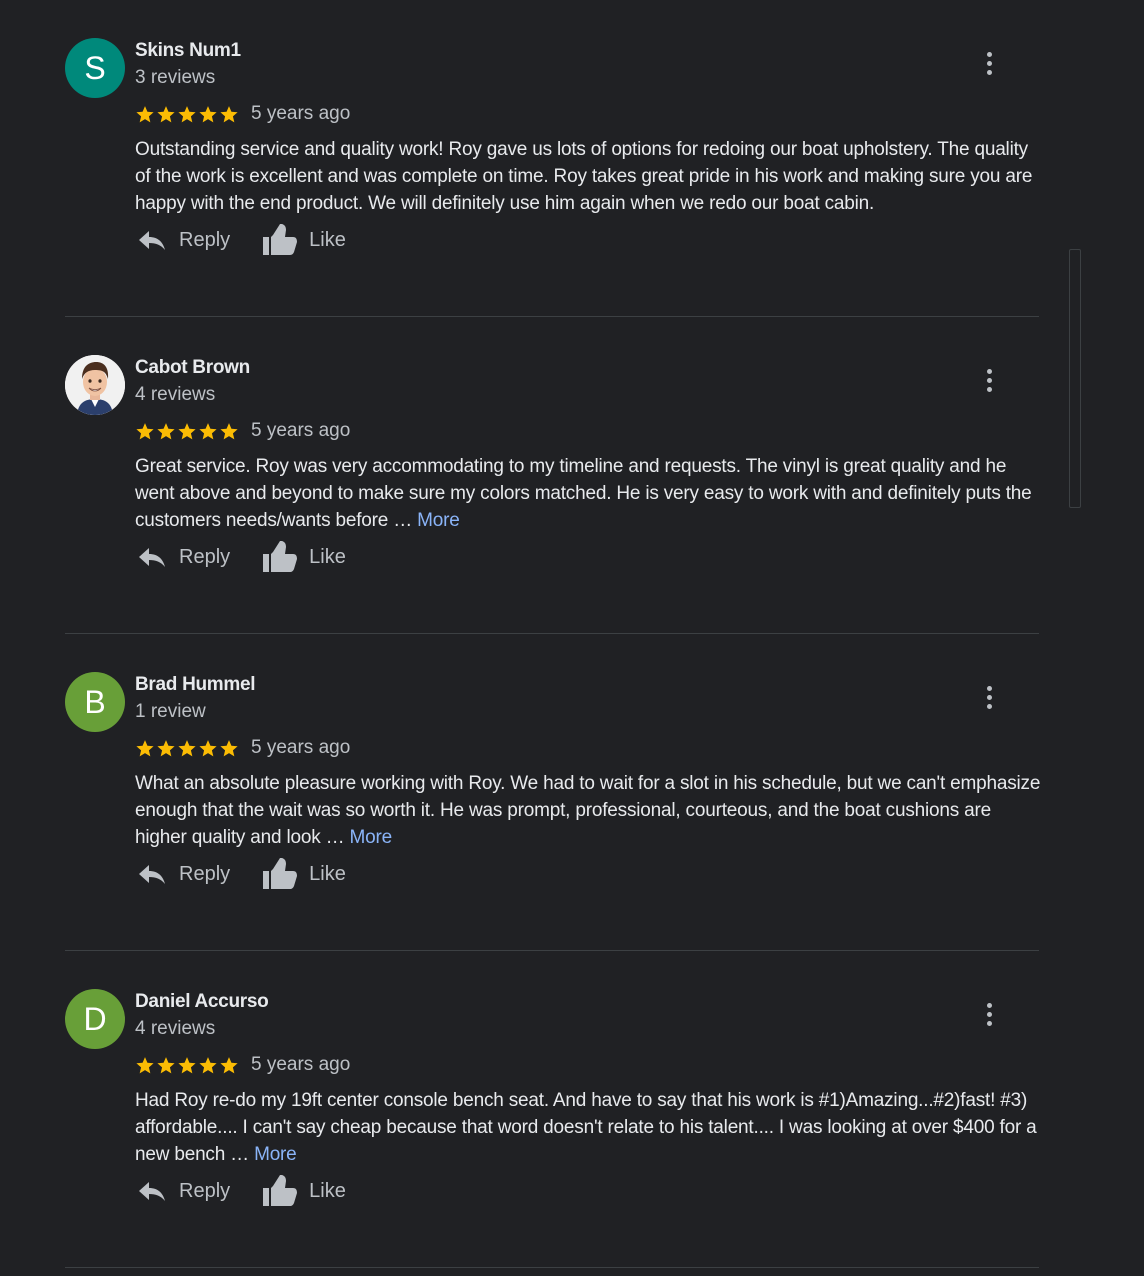 This screenshot has height=1276, width=1144. I want to click on avatar-photo, so click(95, 385).